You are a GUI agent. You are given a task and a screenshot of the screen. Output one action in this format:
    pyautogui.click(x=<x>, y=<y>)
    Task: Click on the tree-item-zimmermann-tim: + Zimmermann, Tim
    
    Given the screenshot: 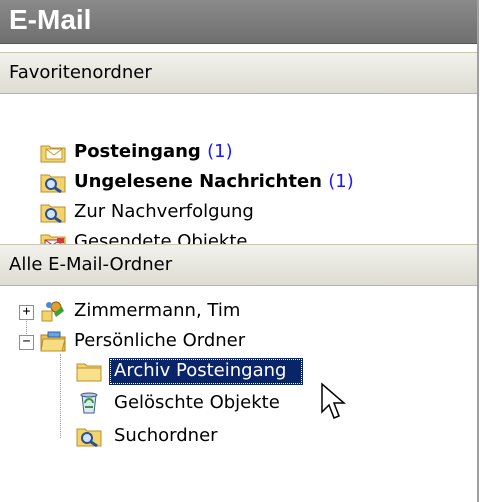 What is the action you would take?
    pyautogui.click(x=235, y=312)
    